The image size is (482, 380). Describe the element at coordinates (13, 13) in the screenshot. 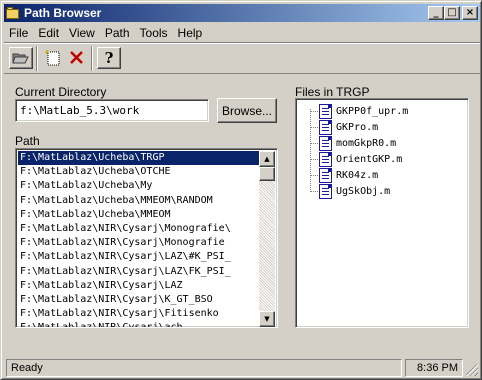

I see `folder-app-icon` at that location.